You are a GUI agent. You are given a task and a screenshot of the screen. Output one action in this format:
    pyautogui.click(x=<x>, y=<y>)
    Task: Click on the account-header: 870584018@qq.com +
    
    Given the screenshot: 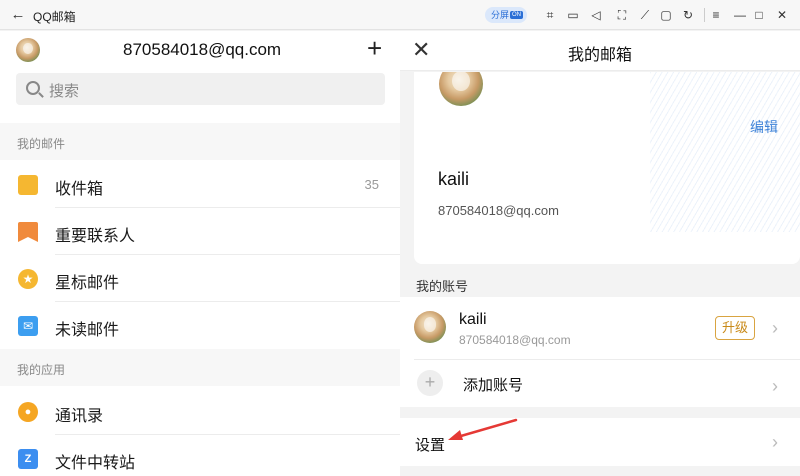 What is the action you would take?
    pyautogui.click(x=200, y=49)
    